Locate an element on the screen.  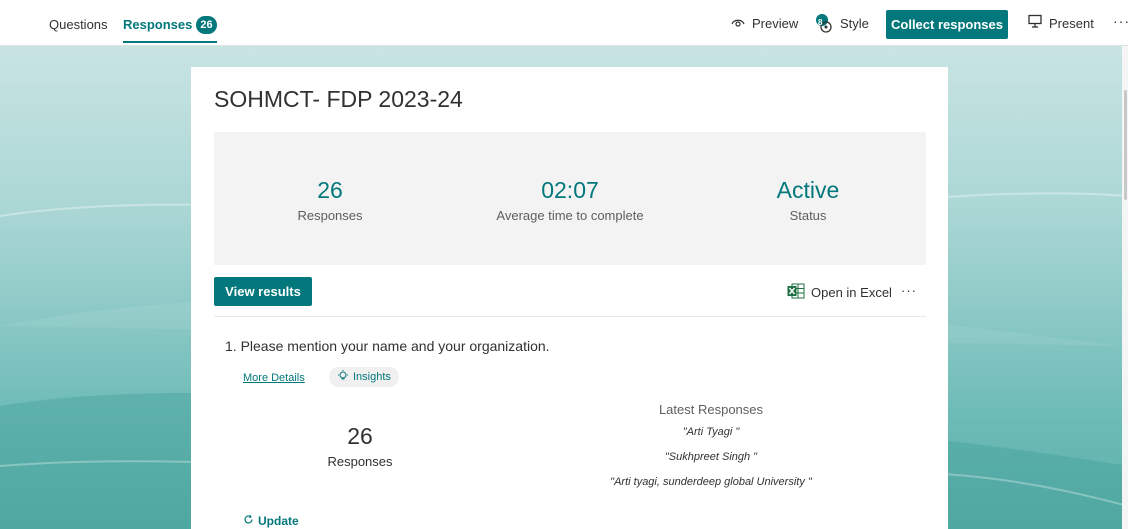
active-tab-indicator is located at coordinates (170, 42).